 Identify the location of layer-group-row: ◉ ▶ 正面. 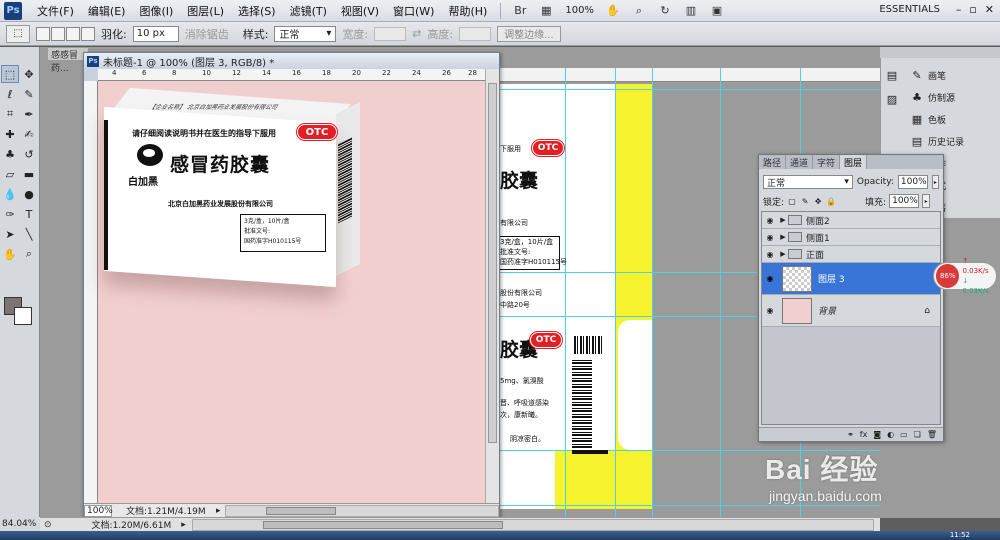
(851, 254).